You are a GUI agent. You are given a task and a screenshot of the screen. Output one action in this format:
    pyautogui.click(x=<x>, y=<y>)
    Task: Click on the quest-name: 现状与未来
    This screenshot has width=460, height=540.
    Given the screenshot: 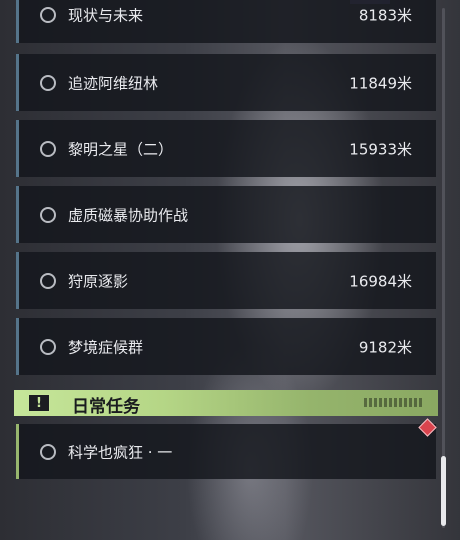 What is the action you would take?
    pyautogui.click(x=106, y=15)
    